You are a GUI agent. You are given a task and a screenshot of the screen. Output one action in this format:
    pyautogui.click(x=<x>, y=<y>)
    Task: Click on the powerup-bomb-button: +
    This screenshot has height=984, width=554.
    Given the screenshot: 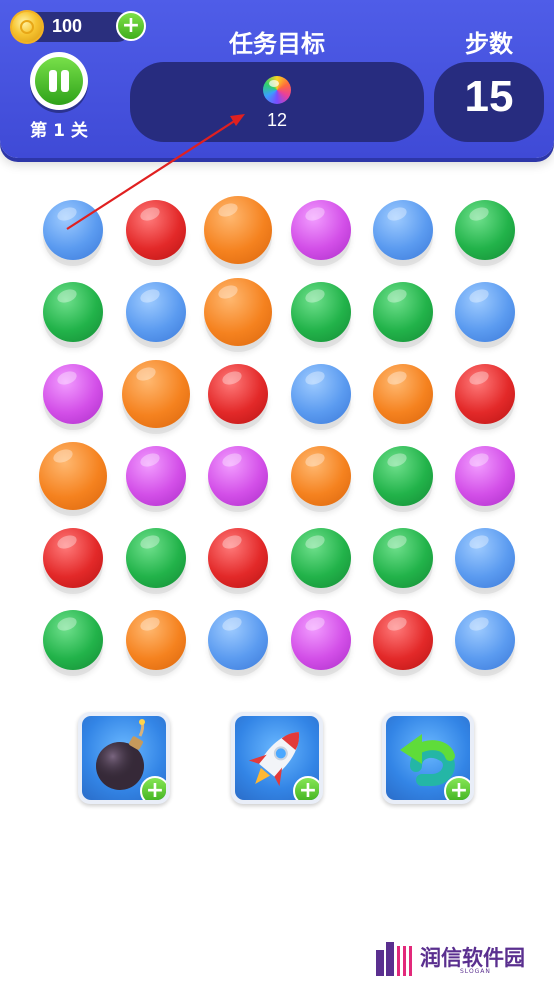 What is the action you would take?
    pyautogui.click(x=124, y=758)
    